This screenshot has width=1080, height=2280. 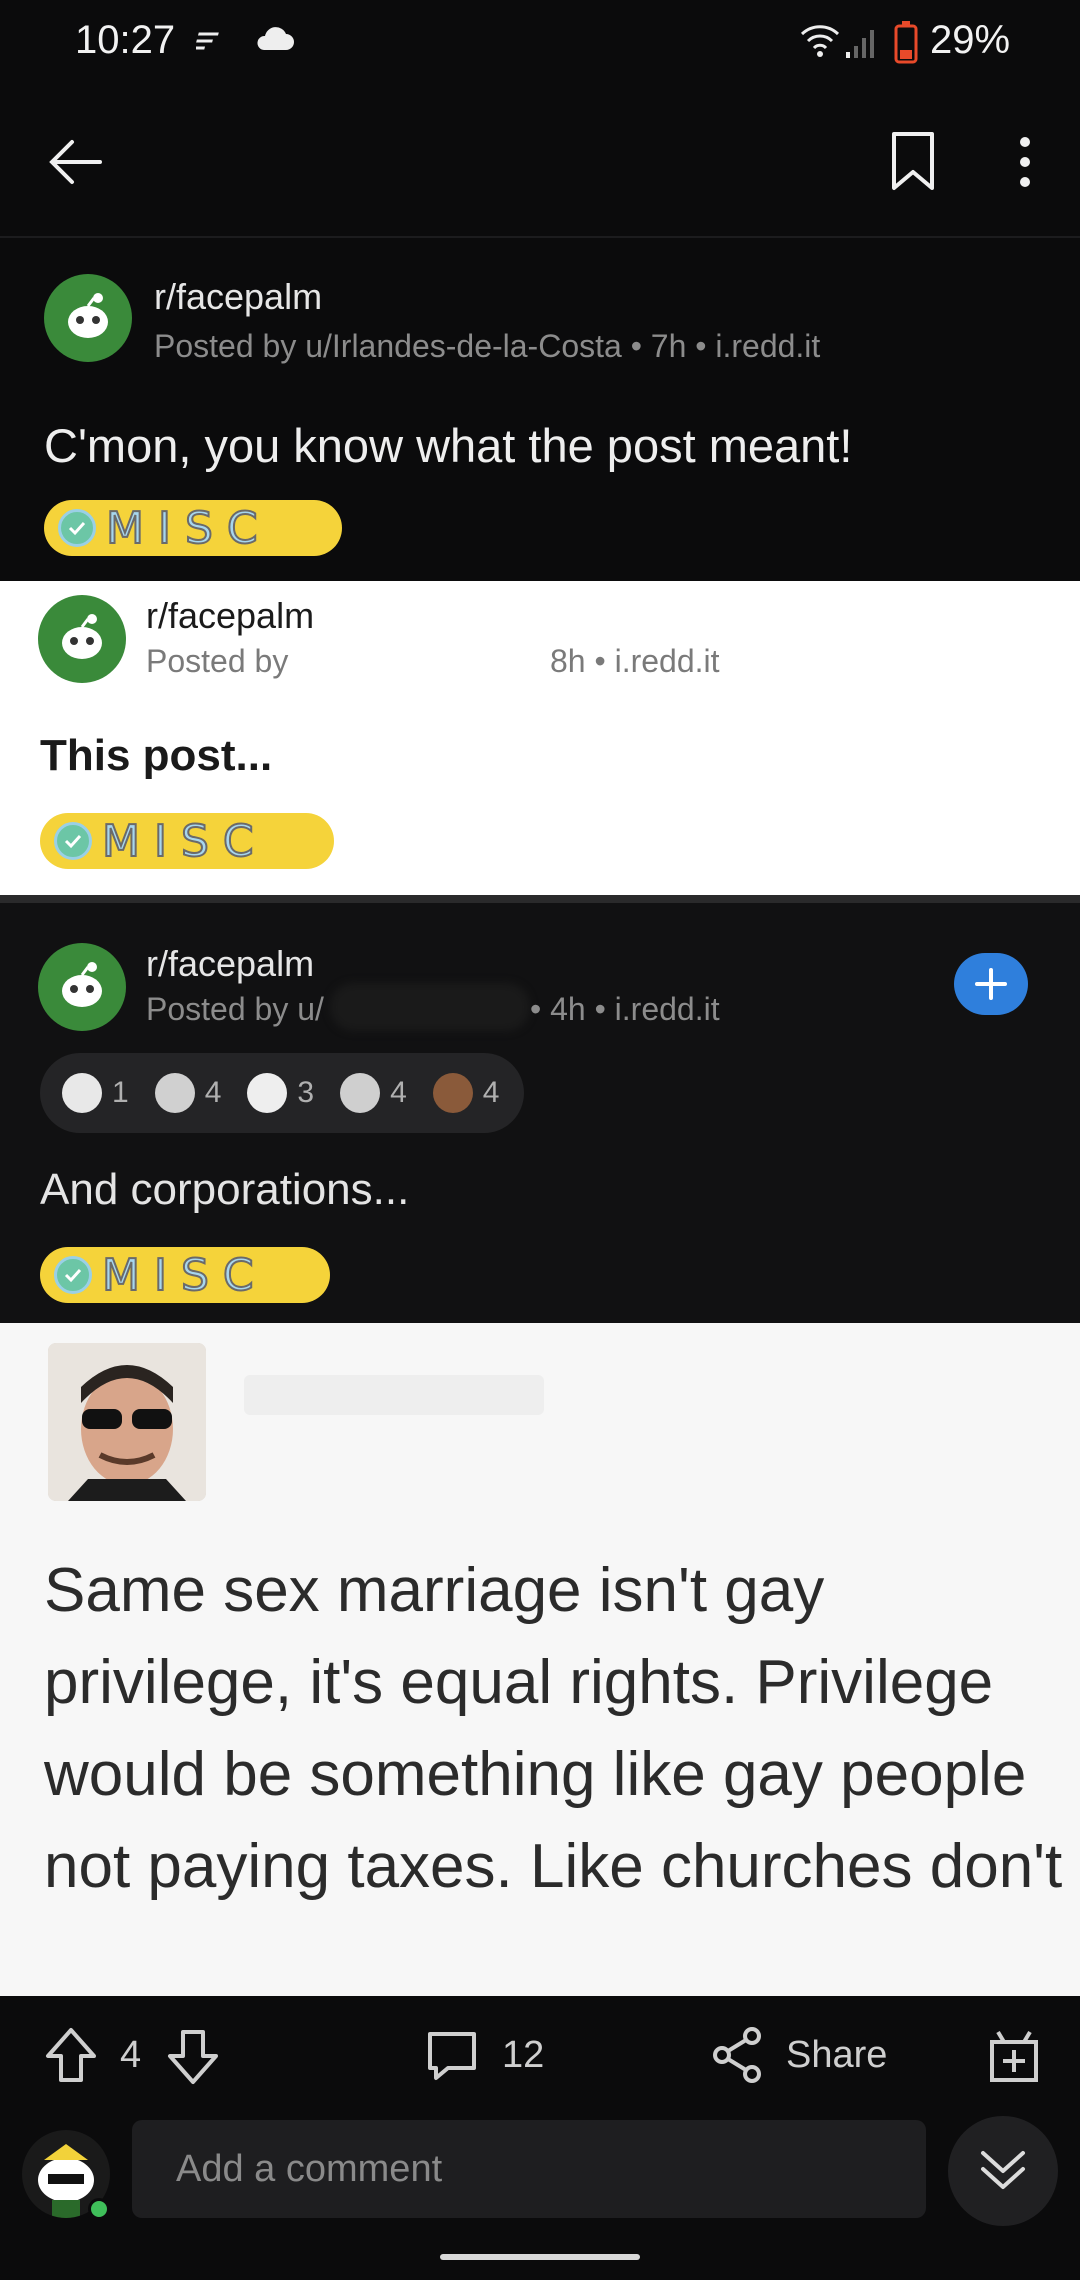 I want to click on scroll-down-button, so click(x=1003, y=2171).